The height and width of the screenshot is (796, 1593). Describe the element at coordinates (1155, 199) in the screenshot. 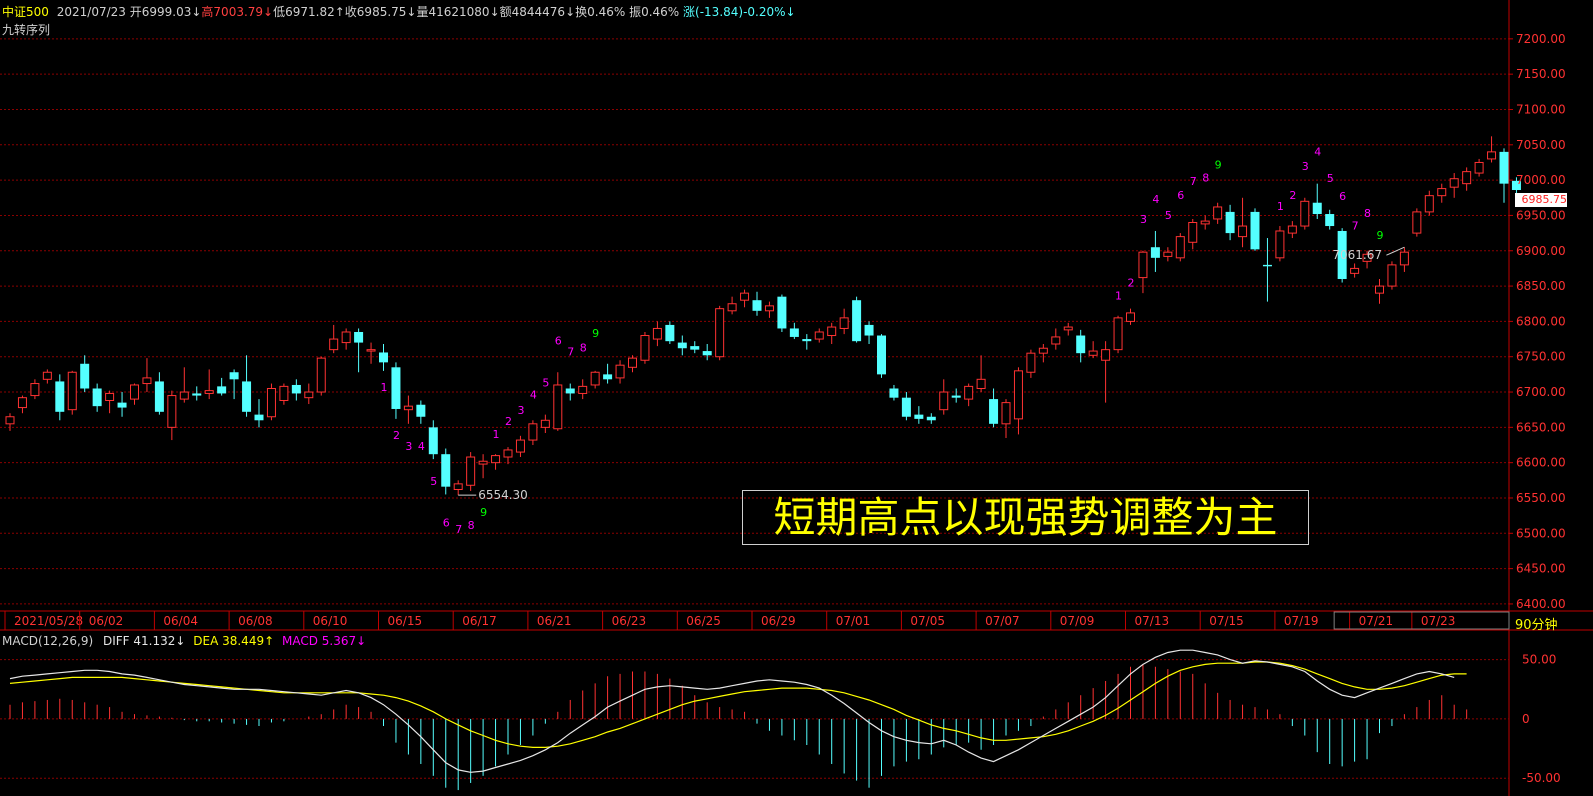

I see `td-count-mark: 4` at that location.